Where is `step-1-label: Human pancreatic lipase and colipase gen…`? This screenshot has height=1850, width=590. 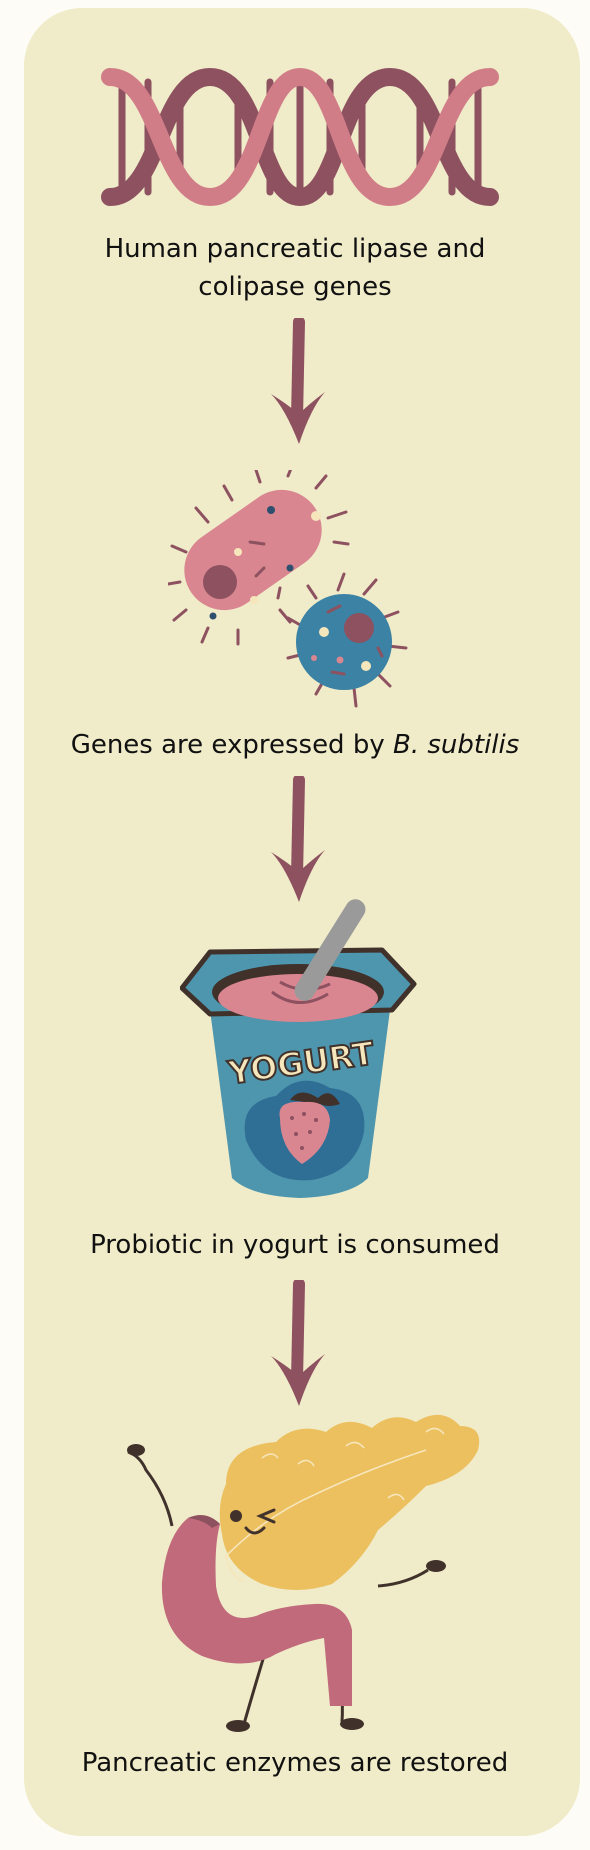 step-1-label: Human pancreatic lipase and colipase gen… is located at coordinates (295, 268).